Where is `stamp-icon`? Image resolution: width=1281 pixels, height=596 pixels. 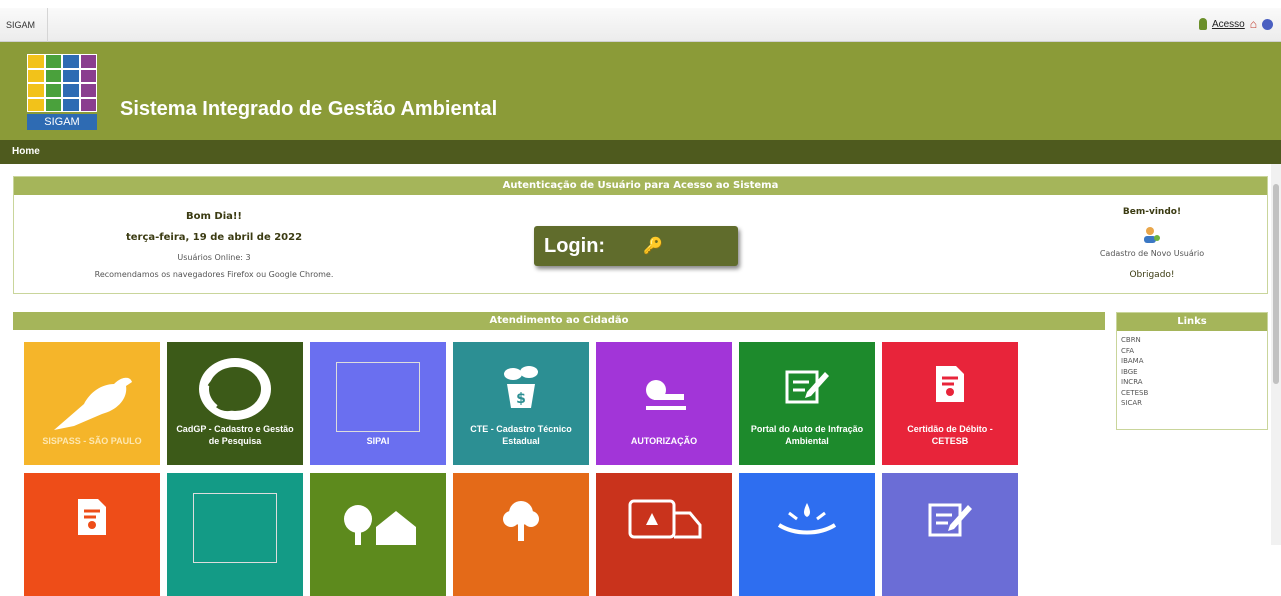
stamp-icon is located at coordinates (666, 395).